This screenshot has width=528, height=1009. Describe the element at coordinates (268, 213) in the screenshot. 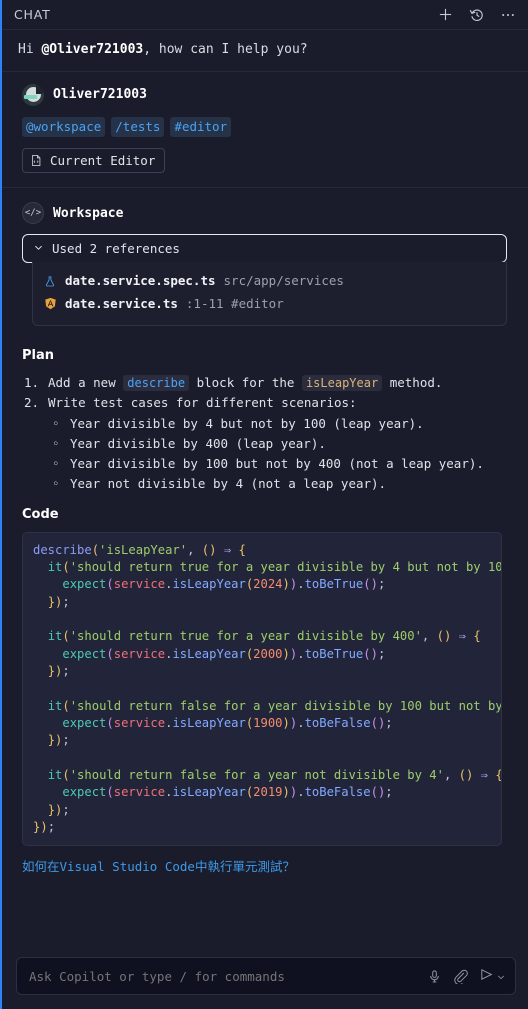

I see `workspace-header: </> Workspace` at that location.